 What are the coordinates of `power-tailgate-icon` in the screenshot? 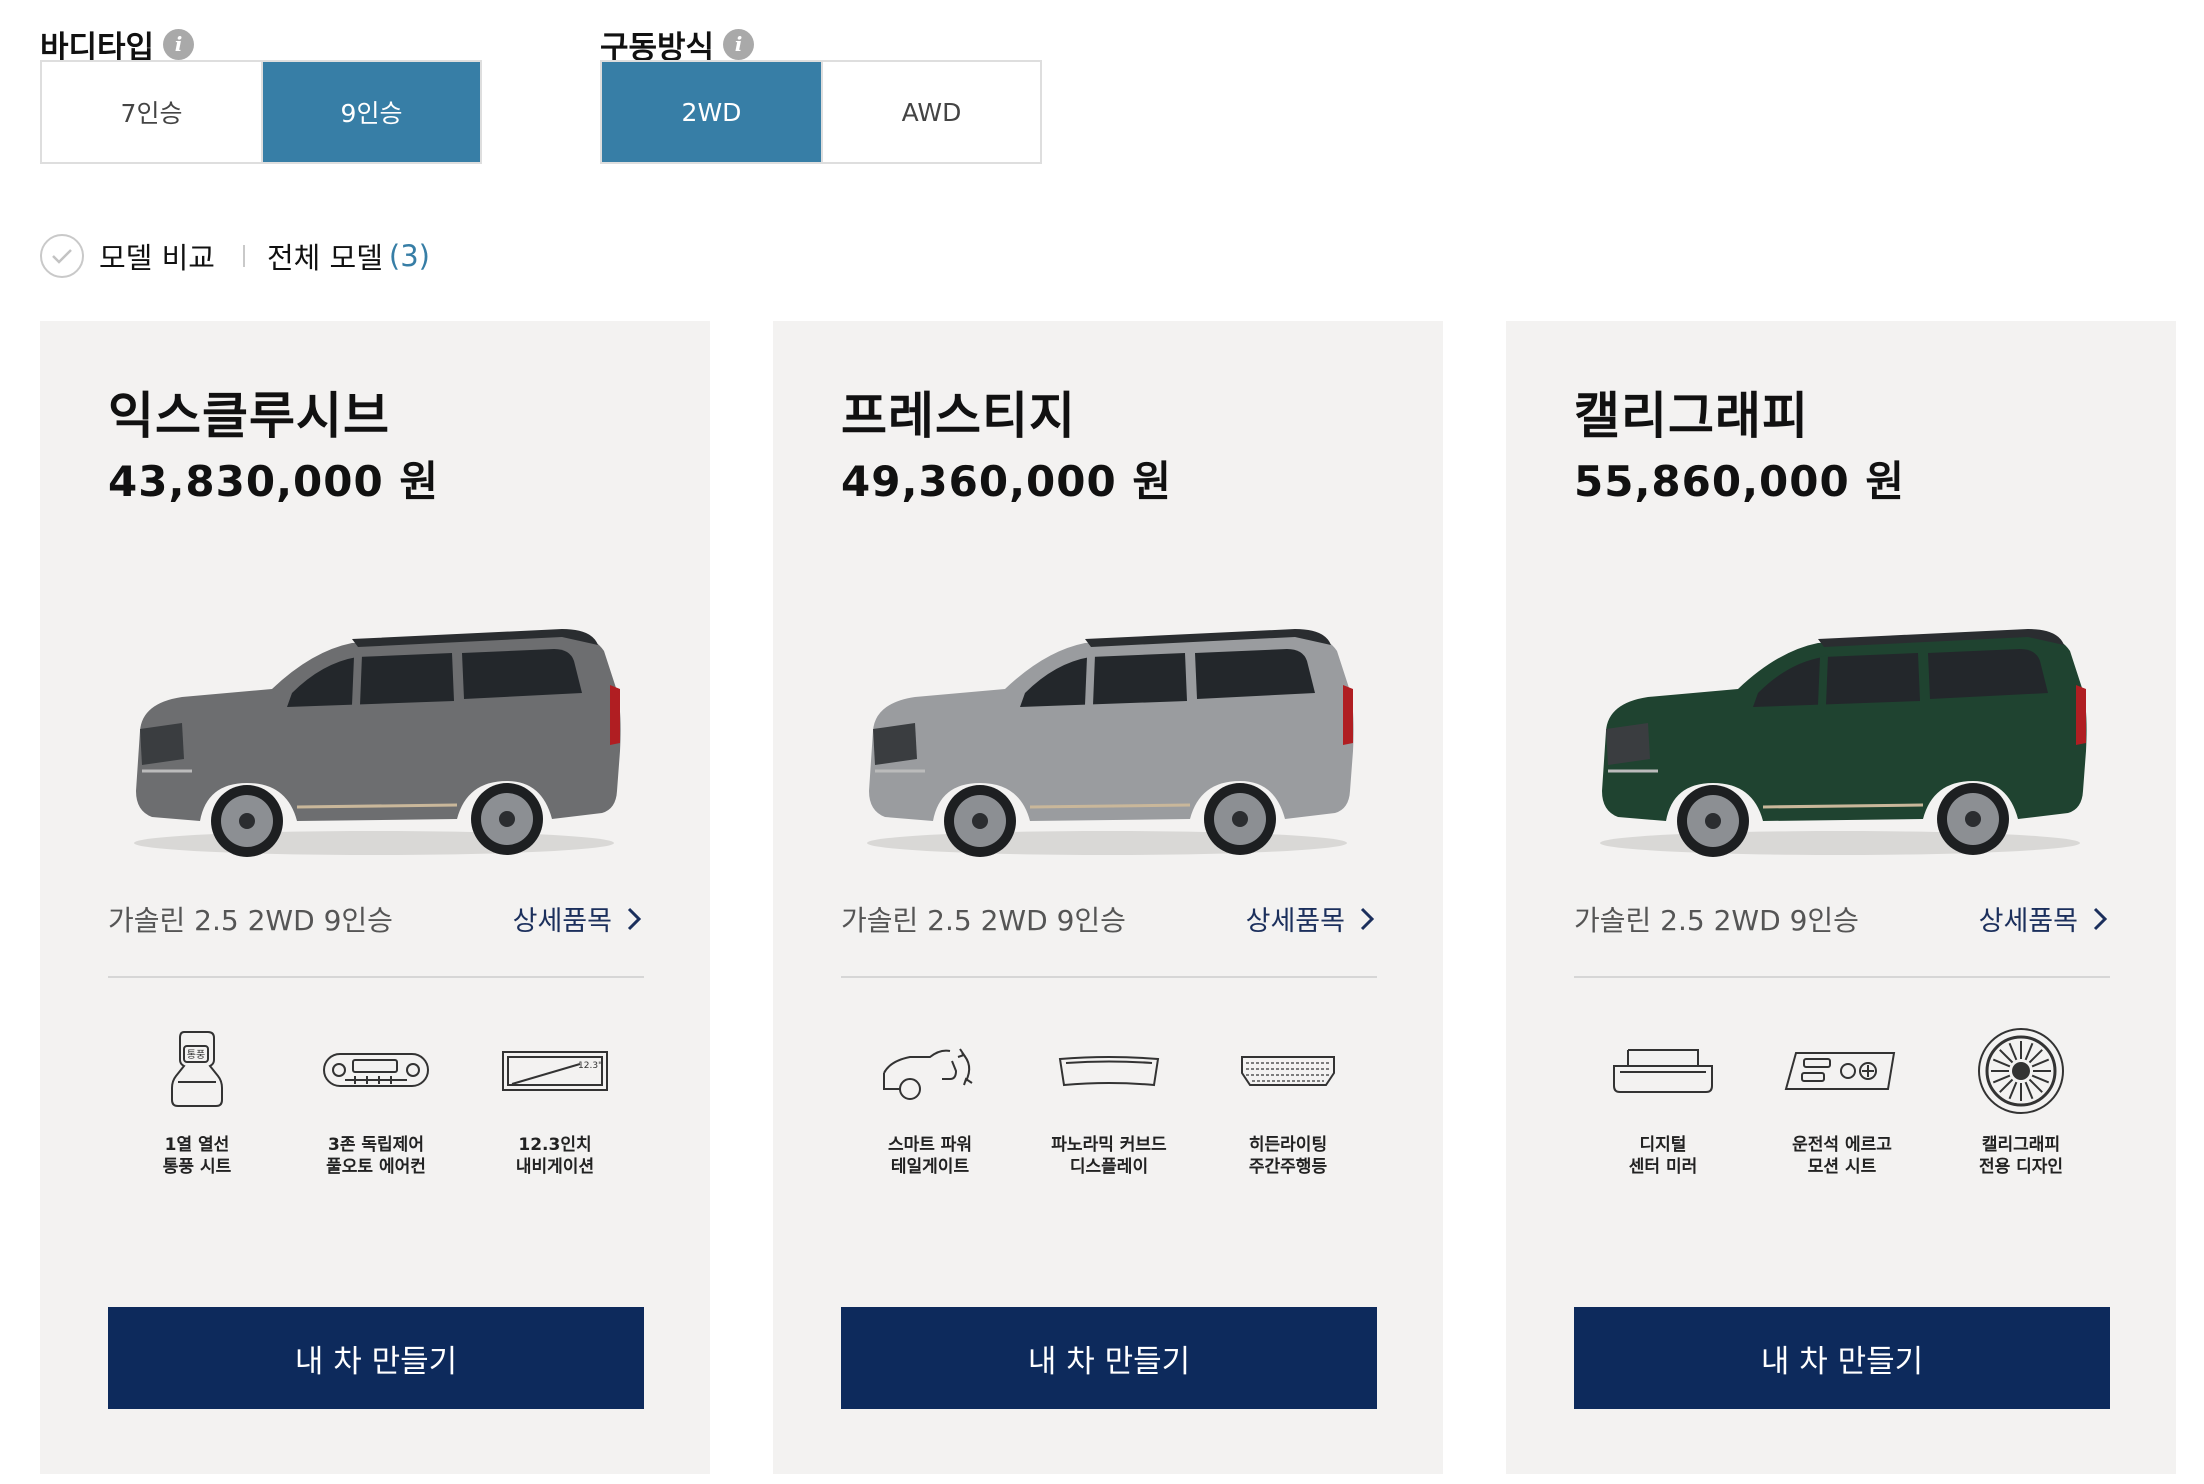 It's located at (930, 1071).